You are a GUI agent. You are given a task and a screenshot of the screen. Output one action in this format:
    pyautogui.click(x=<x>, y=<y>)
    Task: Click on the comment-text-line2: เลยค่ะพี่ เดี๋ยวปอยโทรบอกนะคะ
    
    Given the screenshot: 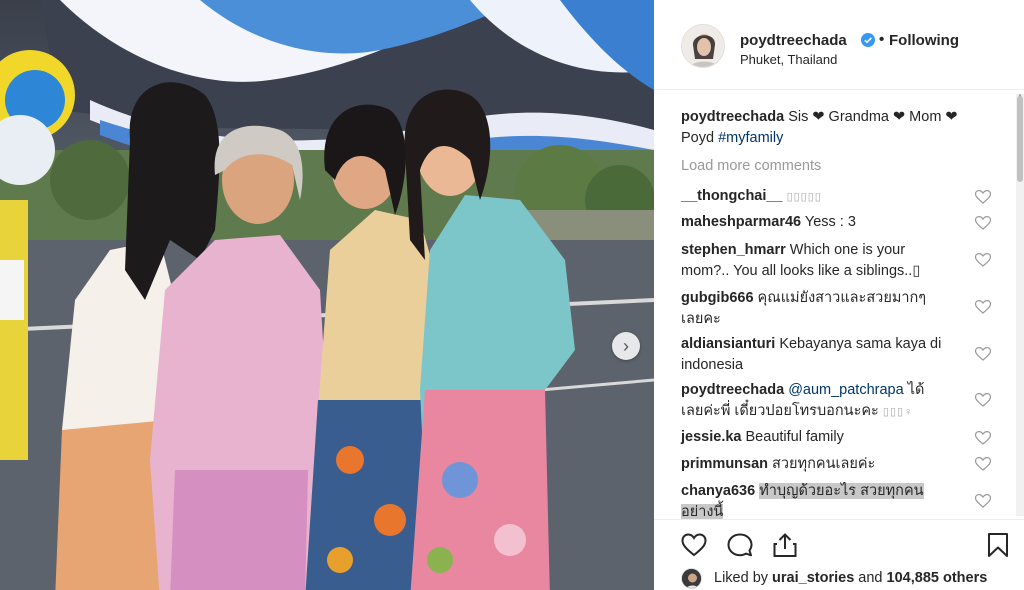 What is the action you would take?
    pyautogui.click(x=780, y=411)
    